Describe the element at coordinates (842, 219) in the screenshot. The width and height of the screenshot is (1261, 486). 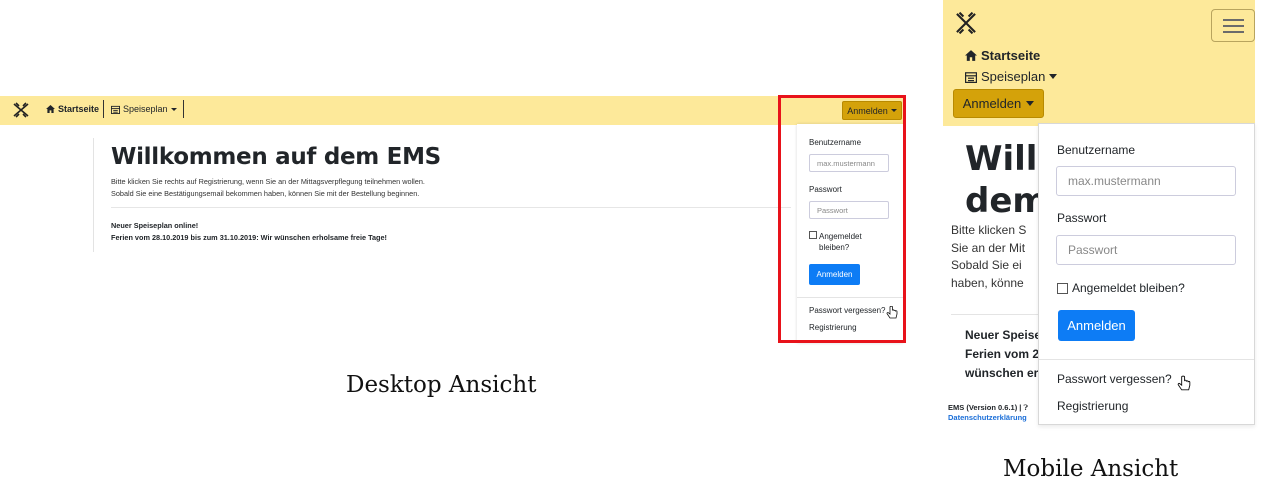
I see `highlight-box` at that location.